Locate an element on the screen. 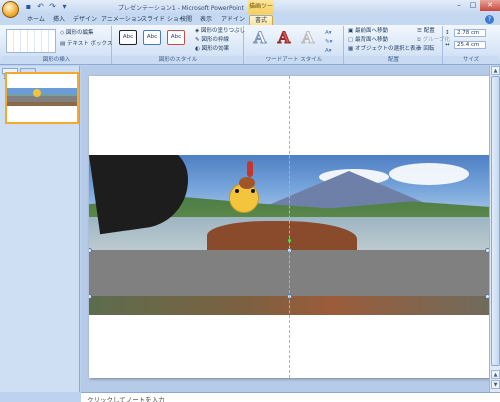 This screenshot has width=500, height=402. align-label: 配置 is located at coordinates (429, 31).